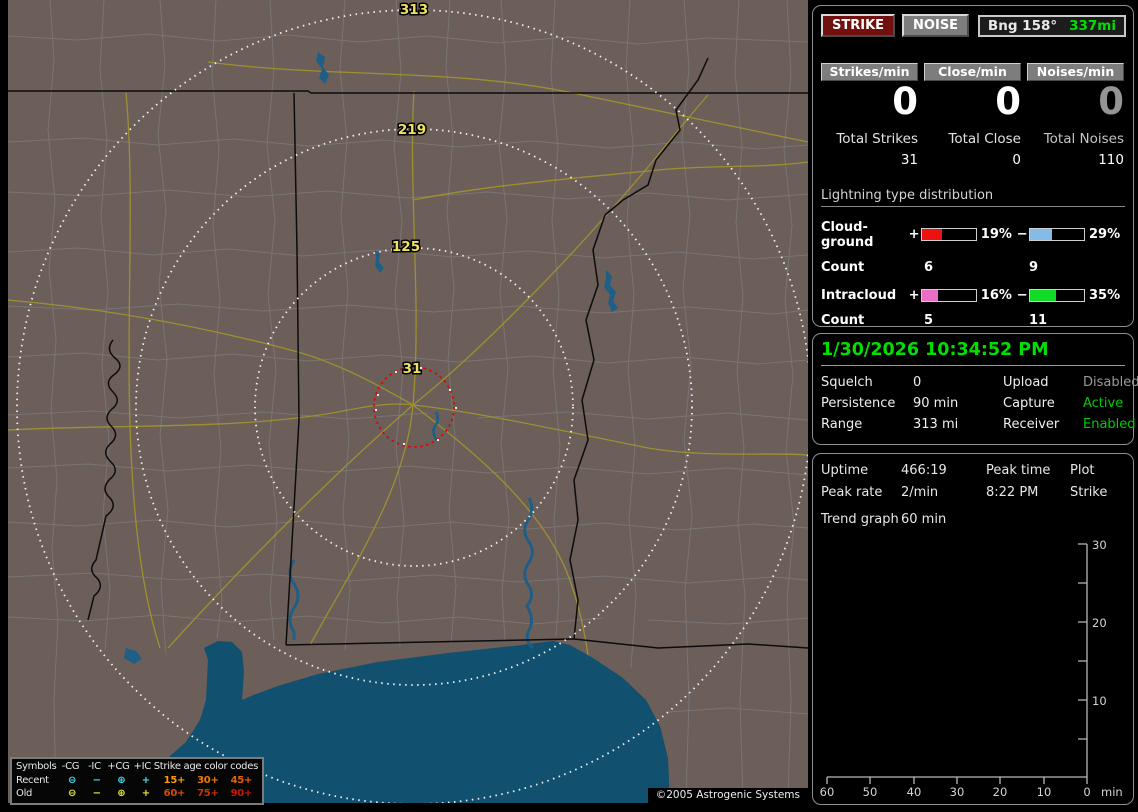 The height and width of the screenshot is (812, 1138). I want to click on legend-age-header: Strike age color codes, so click(206, 766).